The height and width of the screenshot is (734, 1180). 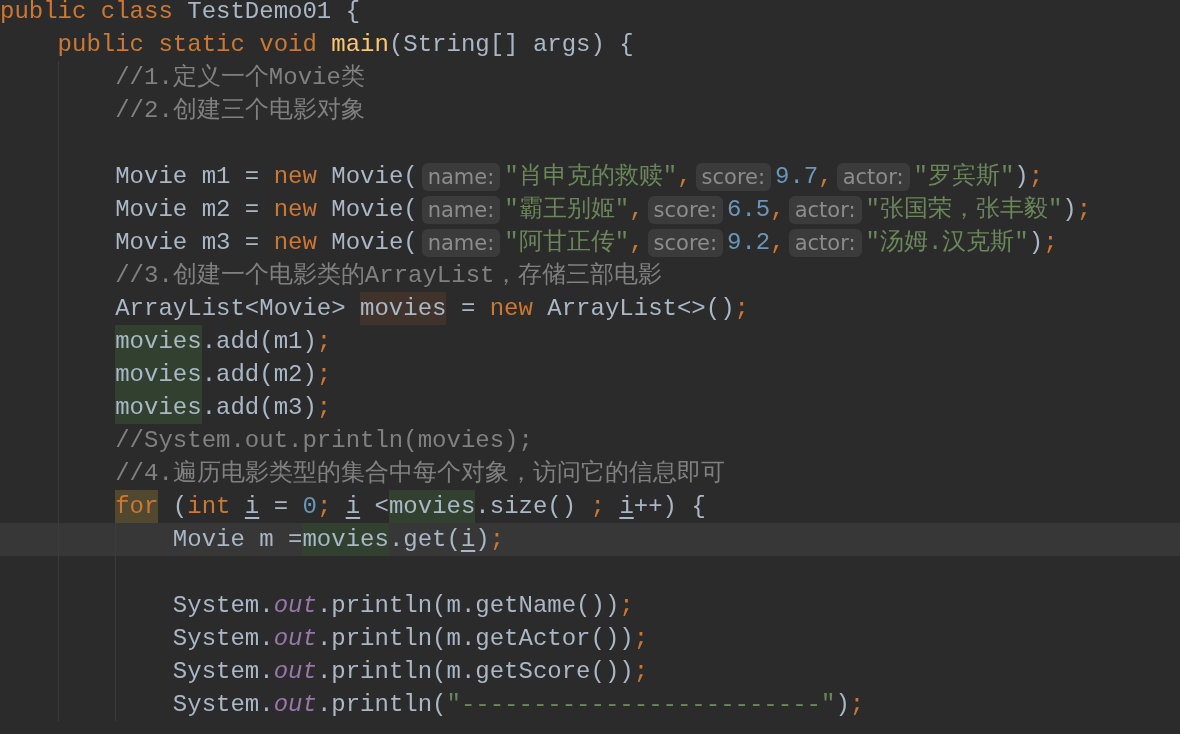 I want to click on code-text: .add(m3), so click(x=259, y=408).